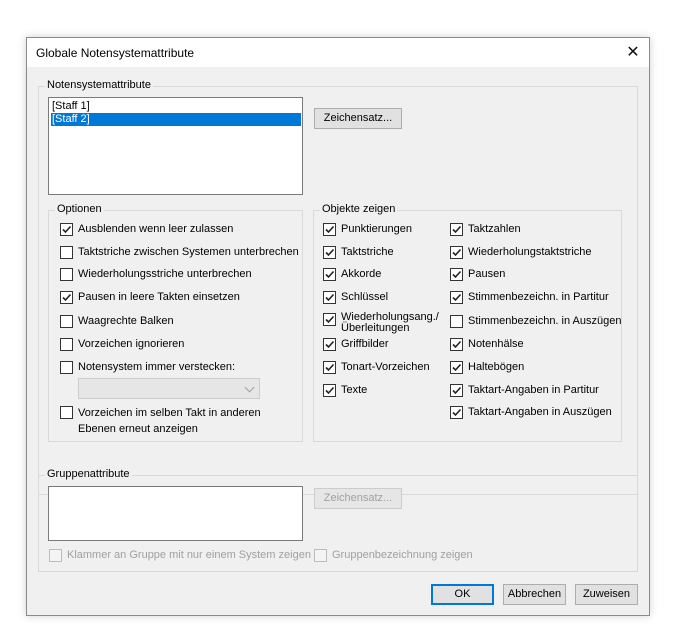  Describe the element at coordinates (633, 53) in the screenshot. I see `close-icon: ✕` at that location.